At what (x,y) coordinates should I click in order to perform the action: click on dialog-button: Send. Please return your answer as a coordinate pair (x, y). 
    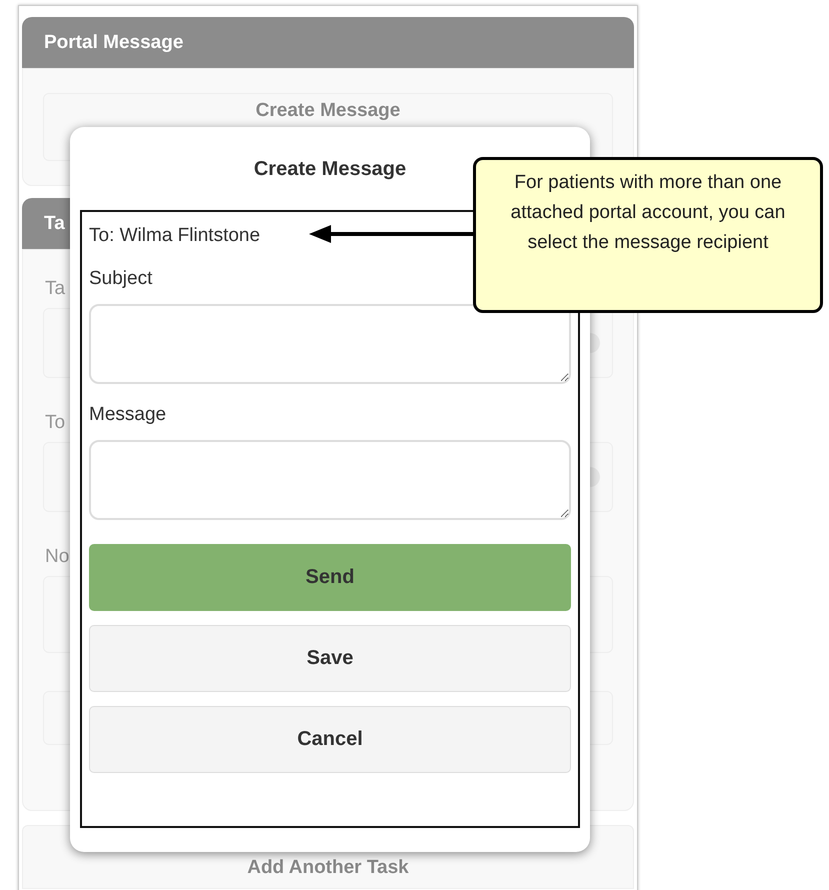
    Looking at the image, I should click on (330, 577).